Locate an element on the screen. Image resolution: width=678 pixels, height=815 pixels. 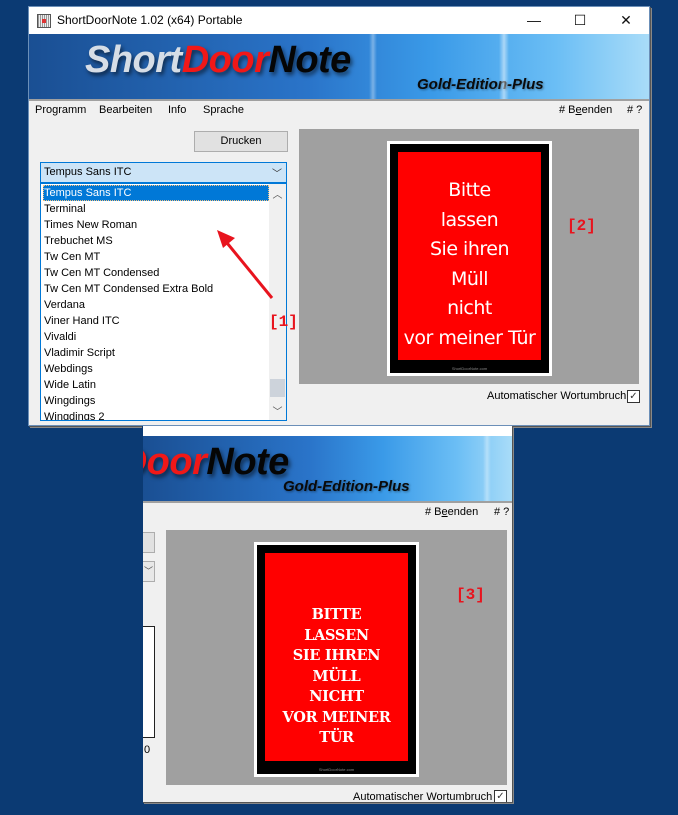
font-option: Wingdings is located at coordinates (156, 401).